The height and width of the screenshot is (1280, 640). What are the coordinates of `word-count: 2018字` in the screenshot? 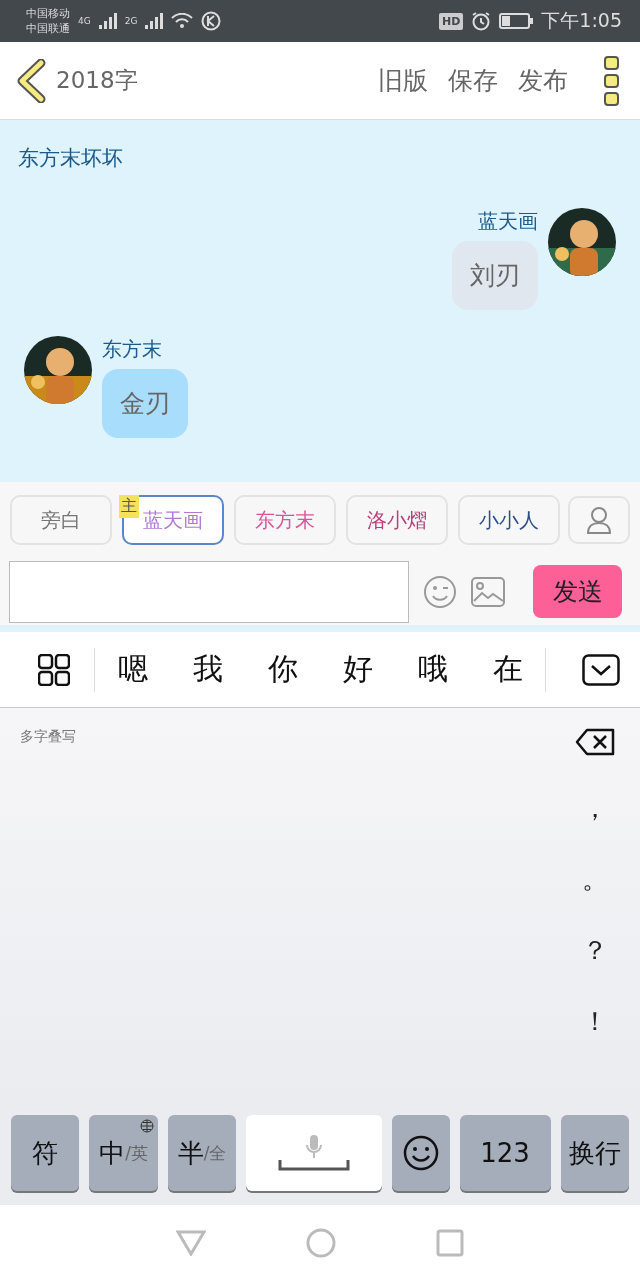 It's located at (97, 80).